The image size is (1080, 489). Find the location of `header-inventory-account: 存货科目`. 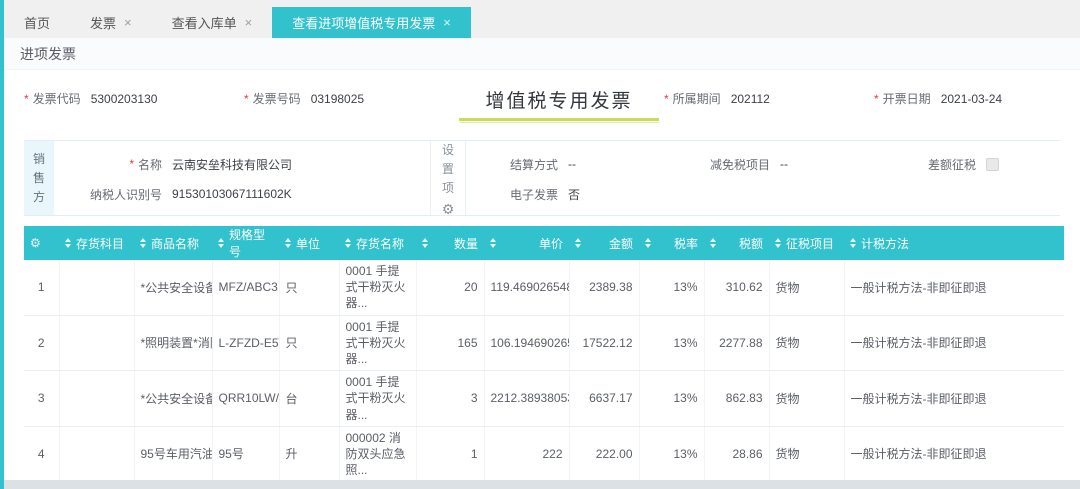

header-inventory-account: 存货科目 is located at coordinates (96, 243).